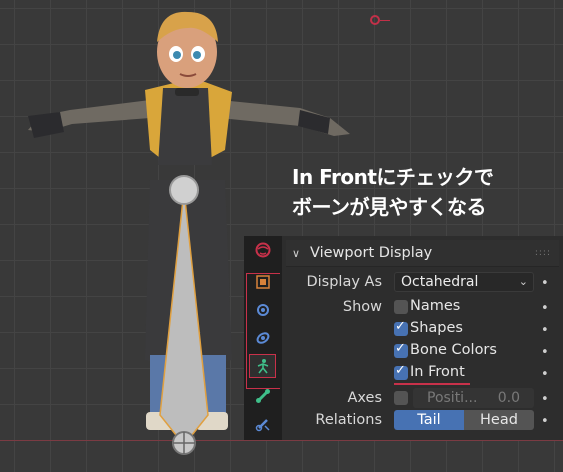 This screenshot has height=472, width=563. I want to click on tab-physics, so click(263, 338).